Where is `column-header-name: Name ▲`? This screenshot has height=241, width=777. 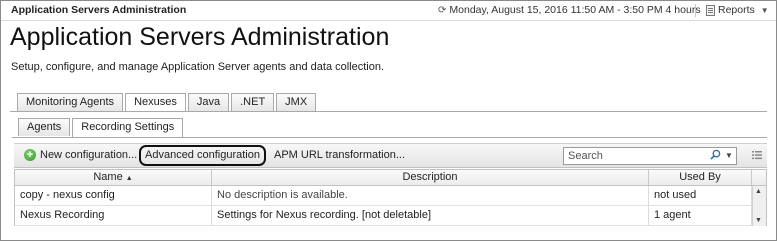 column-header-name: Name ▲ is located at coordinates (113, 177).